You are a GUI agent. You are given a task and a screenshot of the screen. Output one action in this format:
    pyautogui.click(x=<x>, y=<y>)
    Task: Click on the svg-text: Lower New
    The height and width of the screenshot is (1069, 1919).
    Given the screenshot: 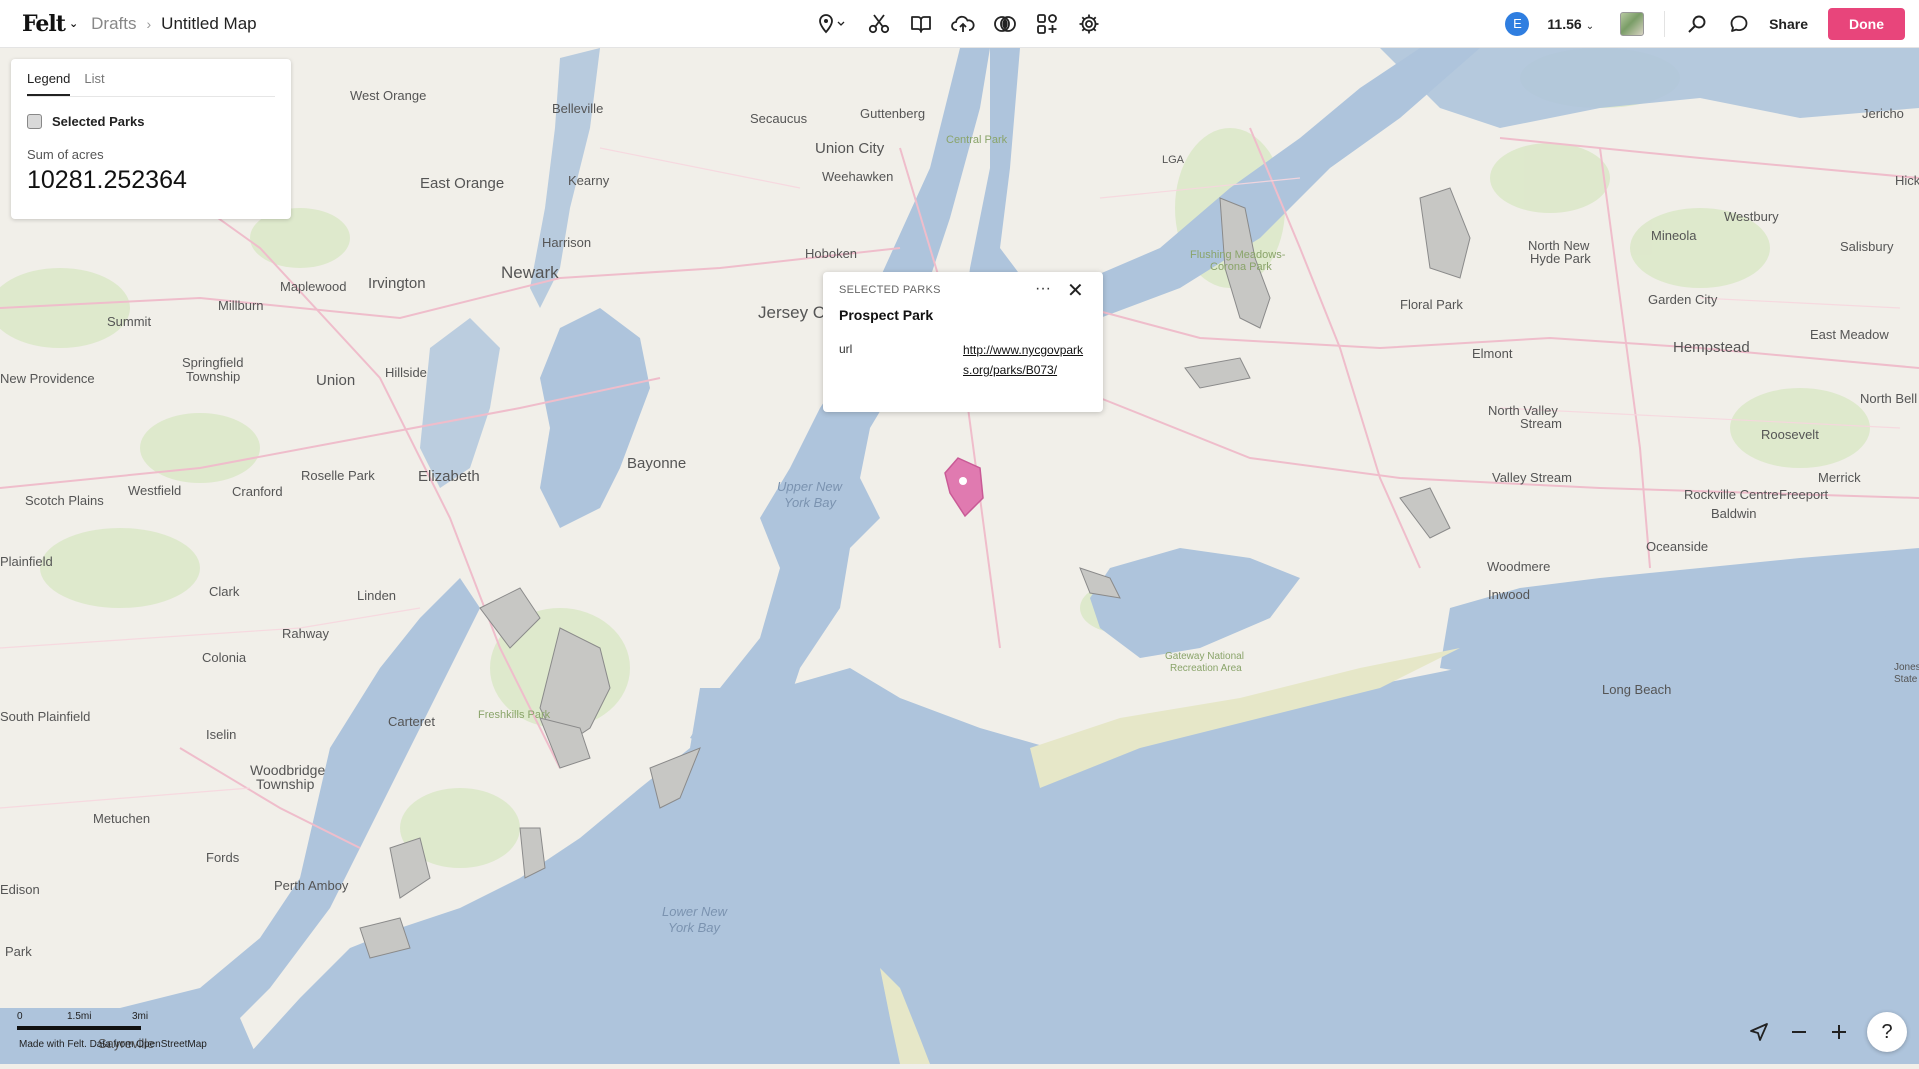 What is the action you would take?
    pyautogui.click(x=695, y=911)
    